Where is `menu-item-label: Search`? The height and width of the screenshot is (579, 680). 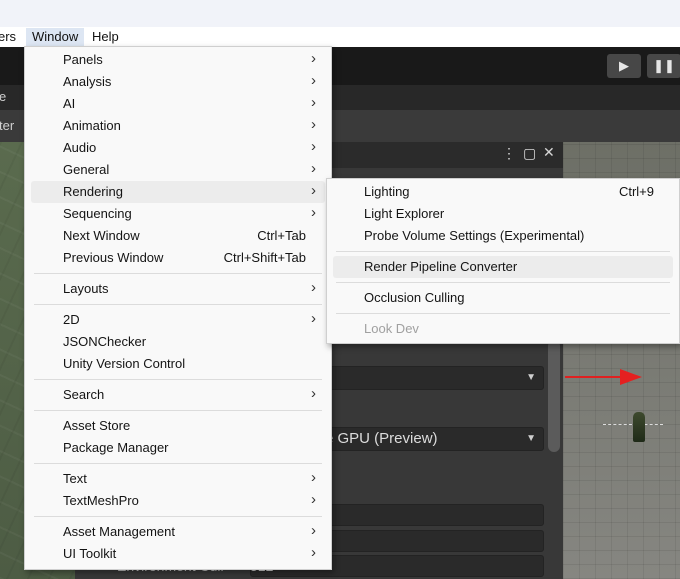
menu-item-label: Search is located at coordinates (84, 394).